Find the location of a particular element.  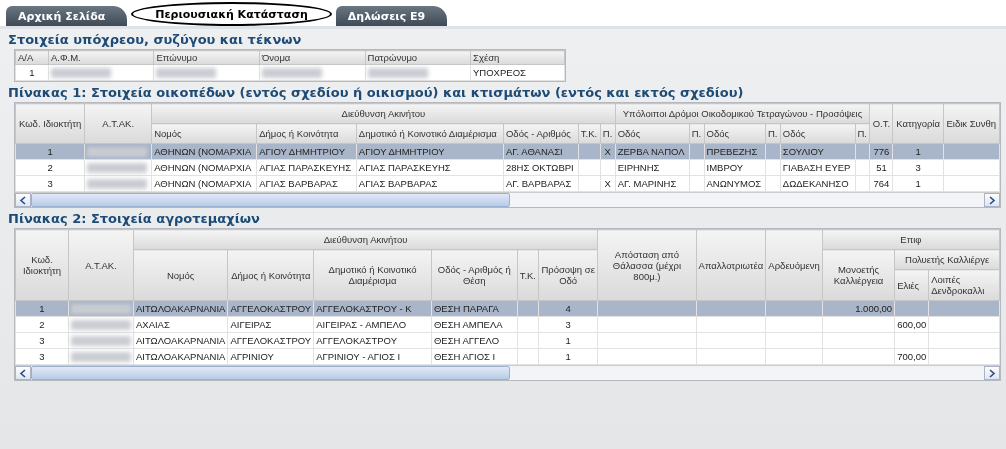

table-row: 3 ΑΙΤΩΛΟΑΚΑΡΝΑΝΙΑ ΑΓΡΙΝΙΟΥ ΑΓΡΙΝΙΟΥ - ΑΓΙΟΣ Ι ΘΕΣΗ ΑΓΙΟΣ Ι 1 700,00 is located at coordinates (507, 356).